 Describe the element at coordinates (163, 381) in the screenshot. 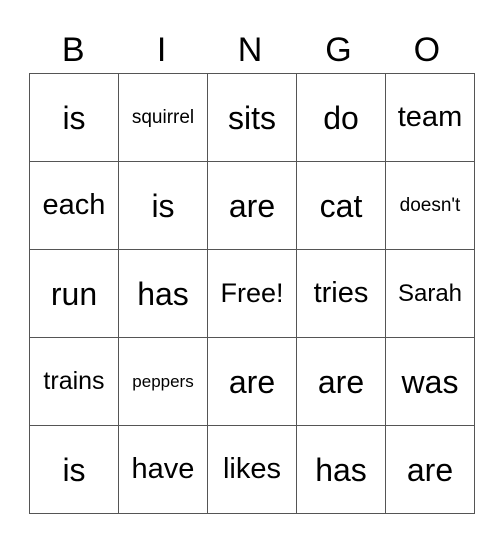

I see `card-cell: peppers` at that location.